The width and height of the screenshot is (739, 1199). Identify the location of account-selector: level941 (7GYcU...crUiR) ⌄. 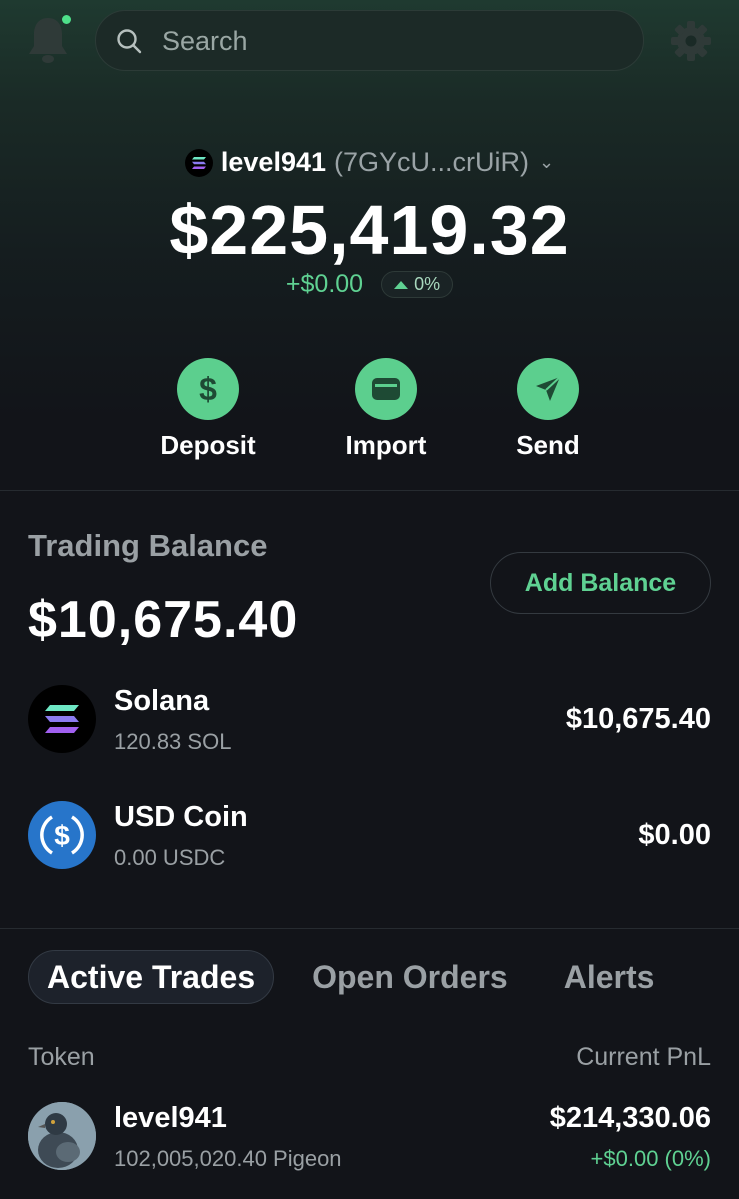
(369, 167).